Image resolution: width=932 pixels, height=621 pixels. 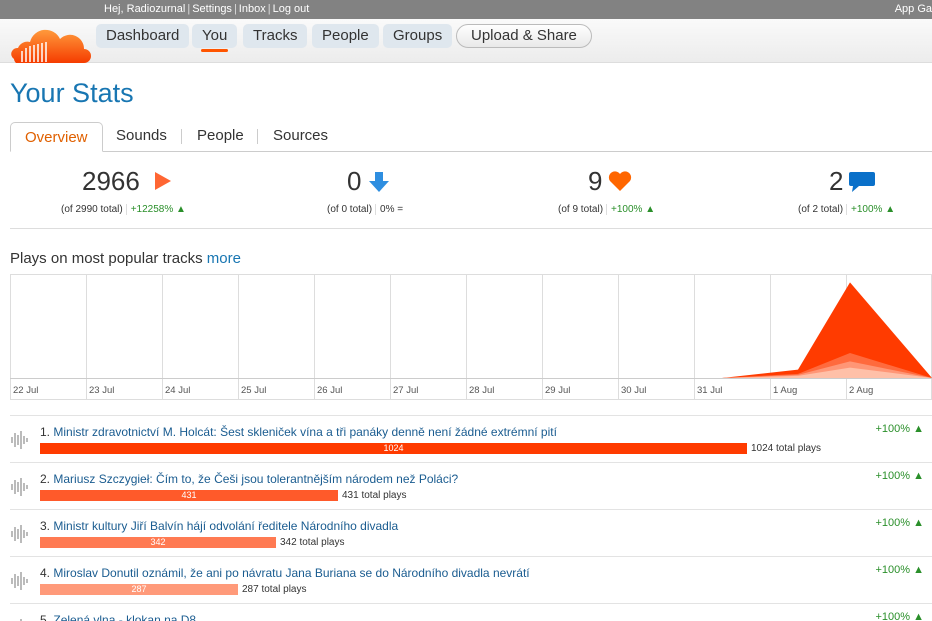 What do you see at coordinates (557, 390) in the screenshot?
I see `chart-tick-label: 29 Jul` at bounding box center [557, 390].